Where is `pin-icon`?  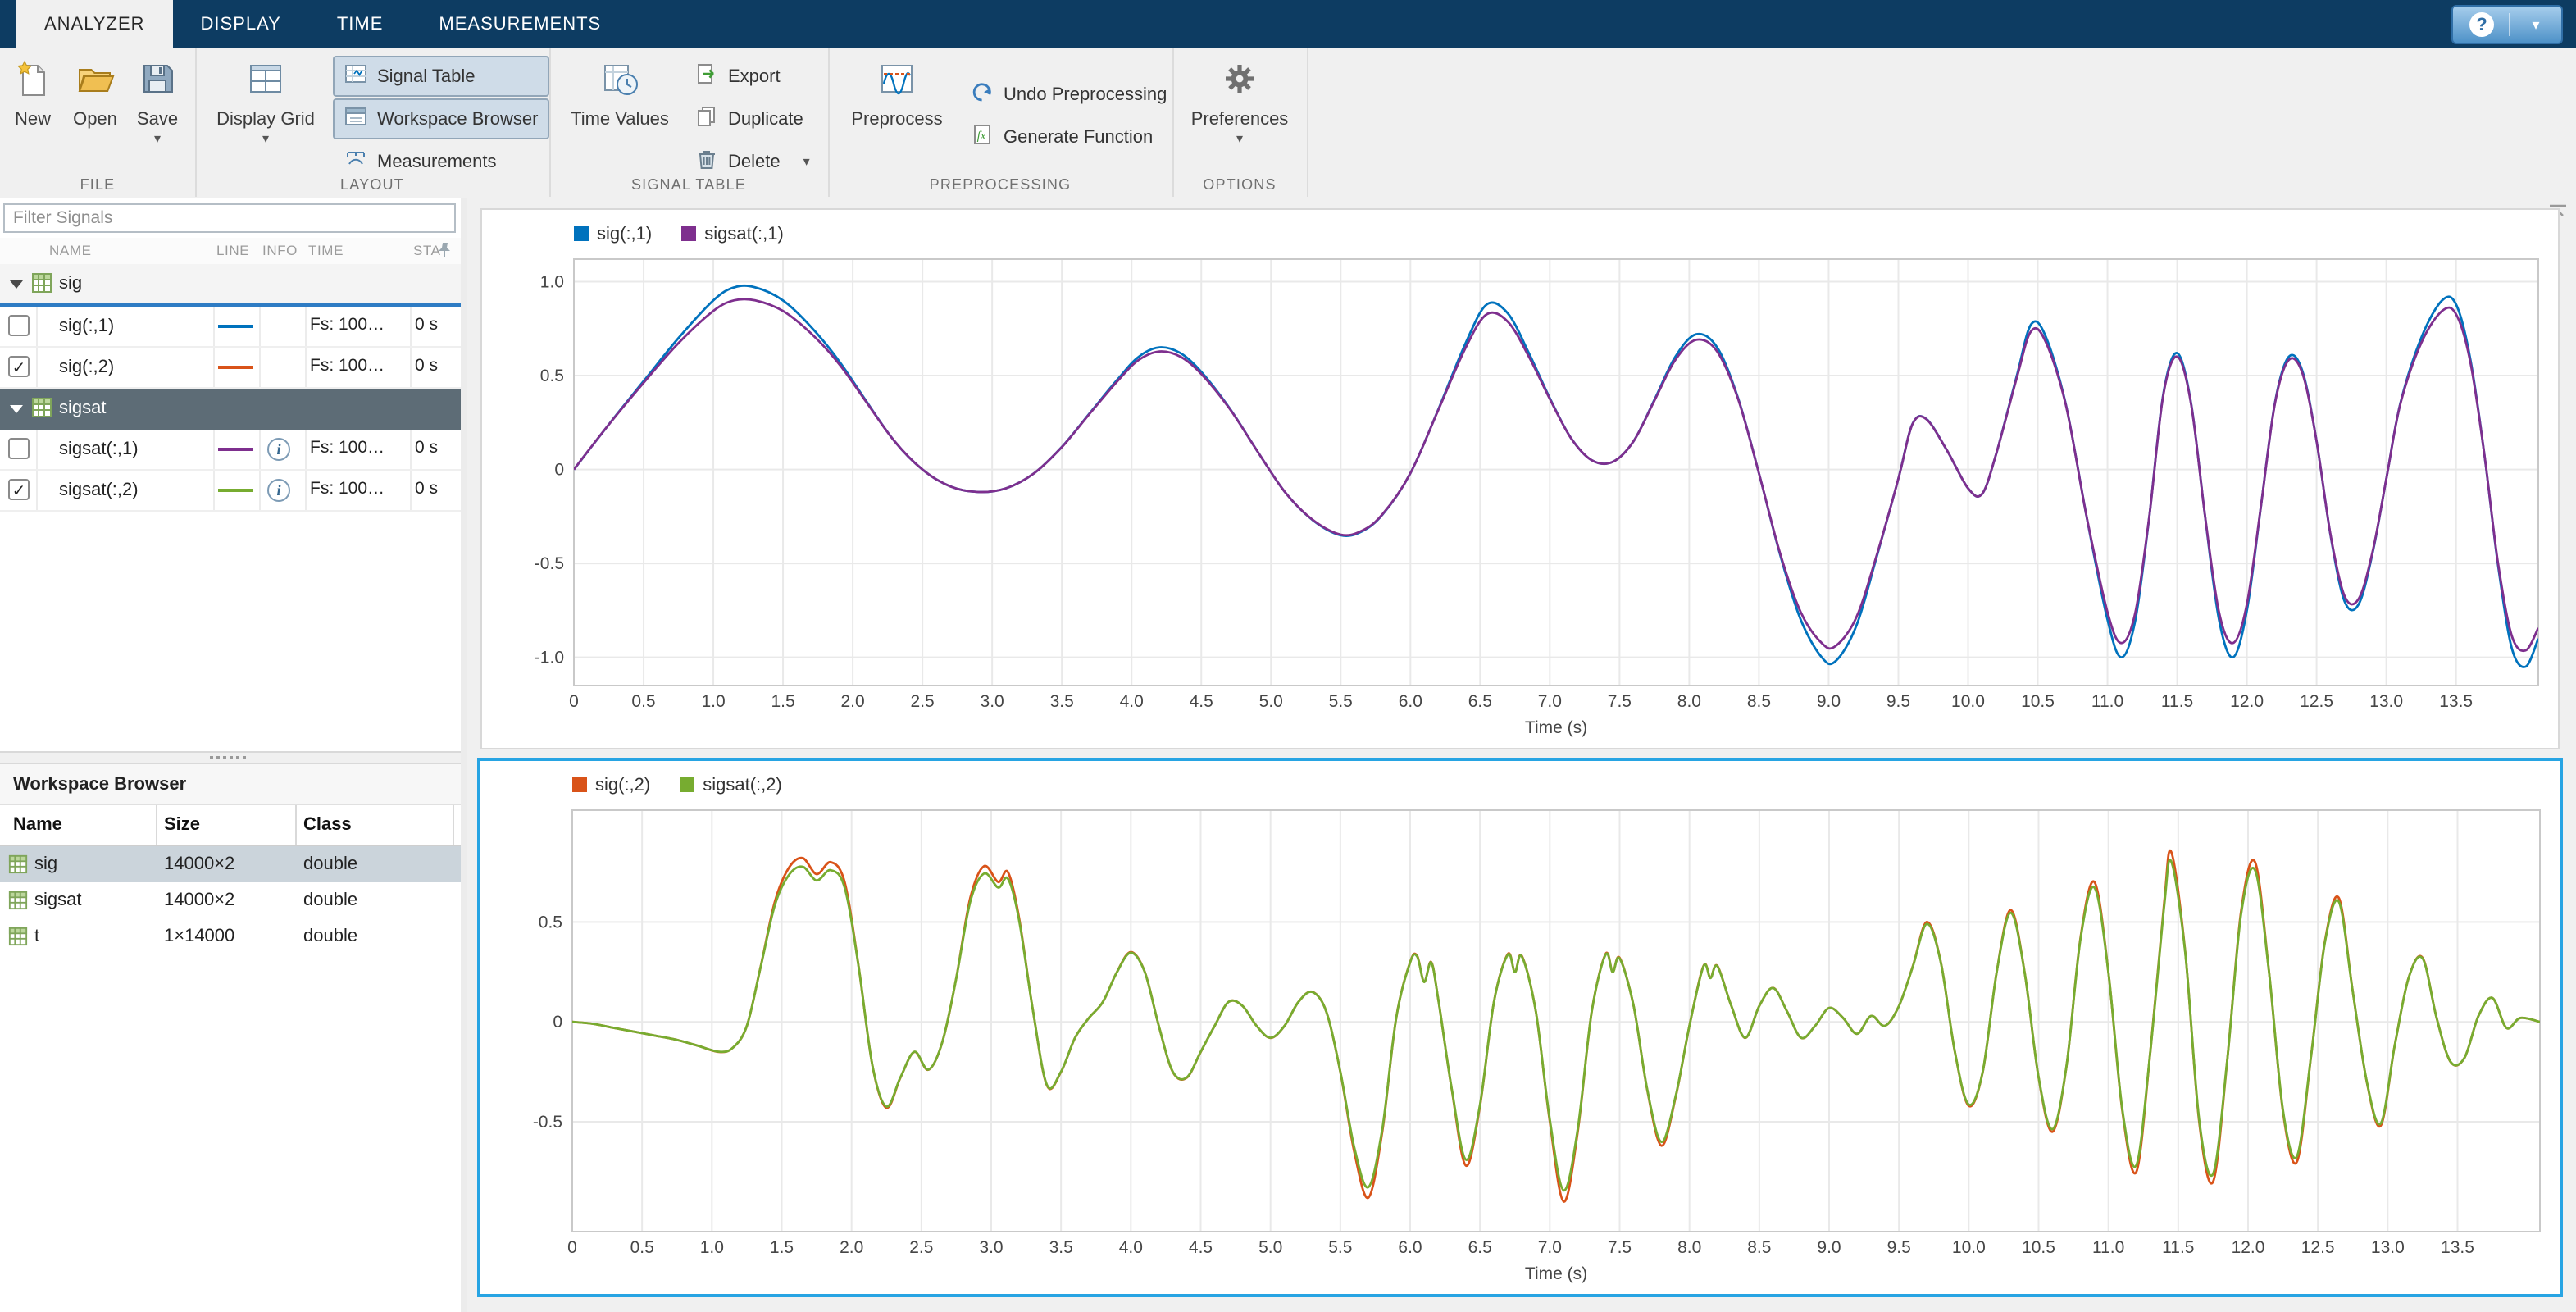 pin-icon is located at coordinates (445, 252).